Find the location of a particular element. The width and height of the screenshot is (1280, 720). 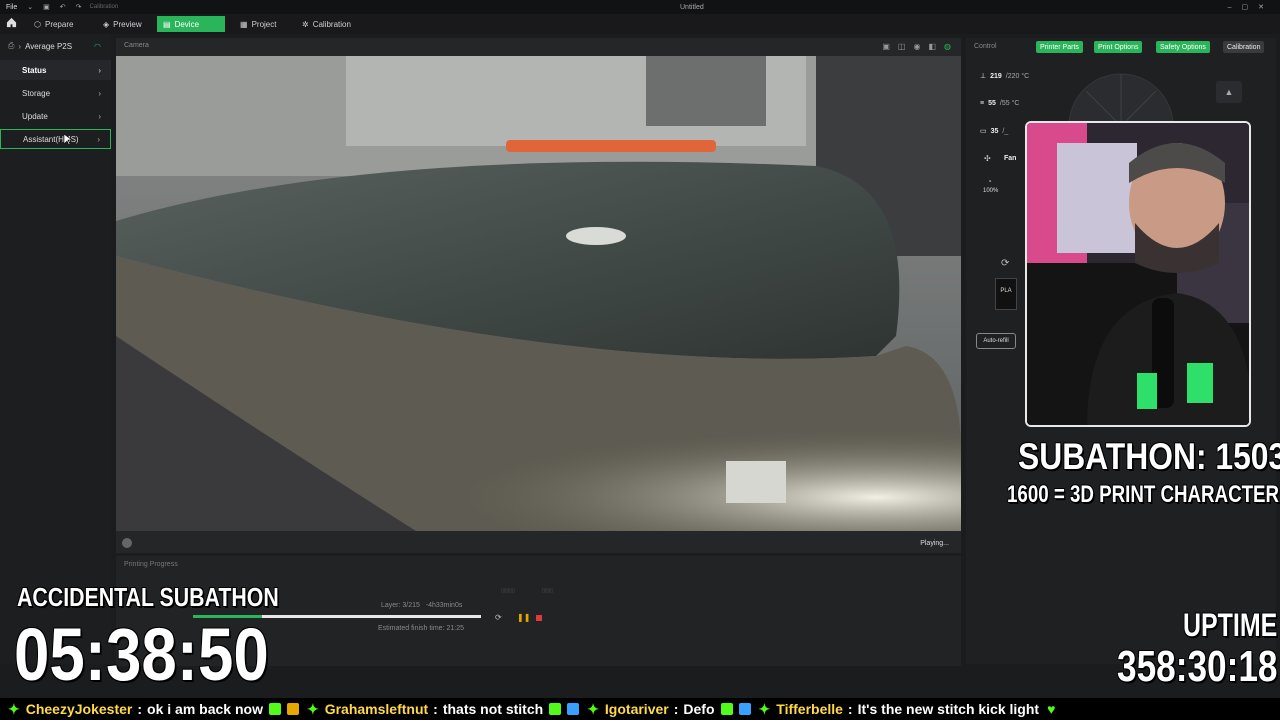

stop-icon is located at coordinates (539, 618).